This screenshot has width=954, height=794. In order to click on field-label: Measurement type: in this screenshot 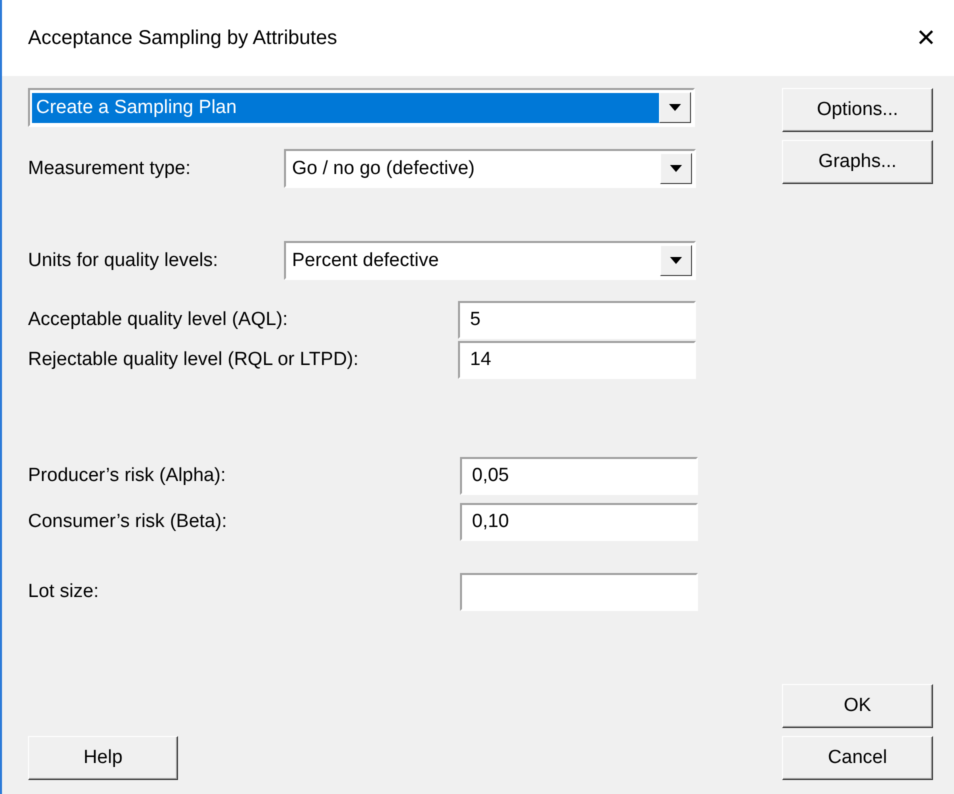, I will do `click(109, 169)`.